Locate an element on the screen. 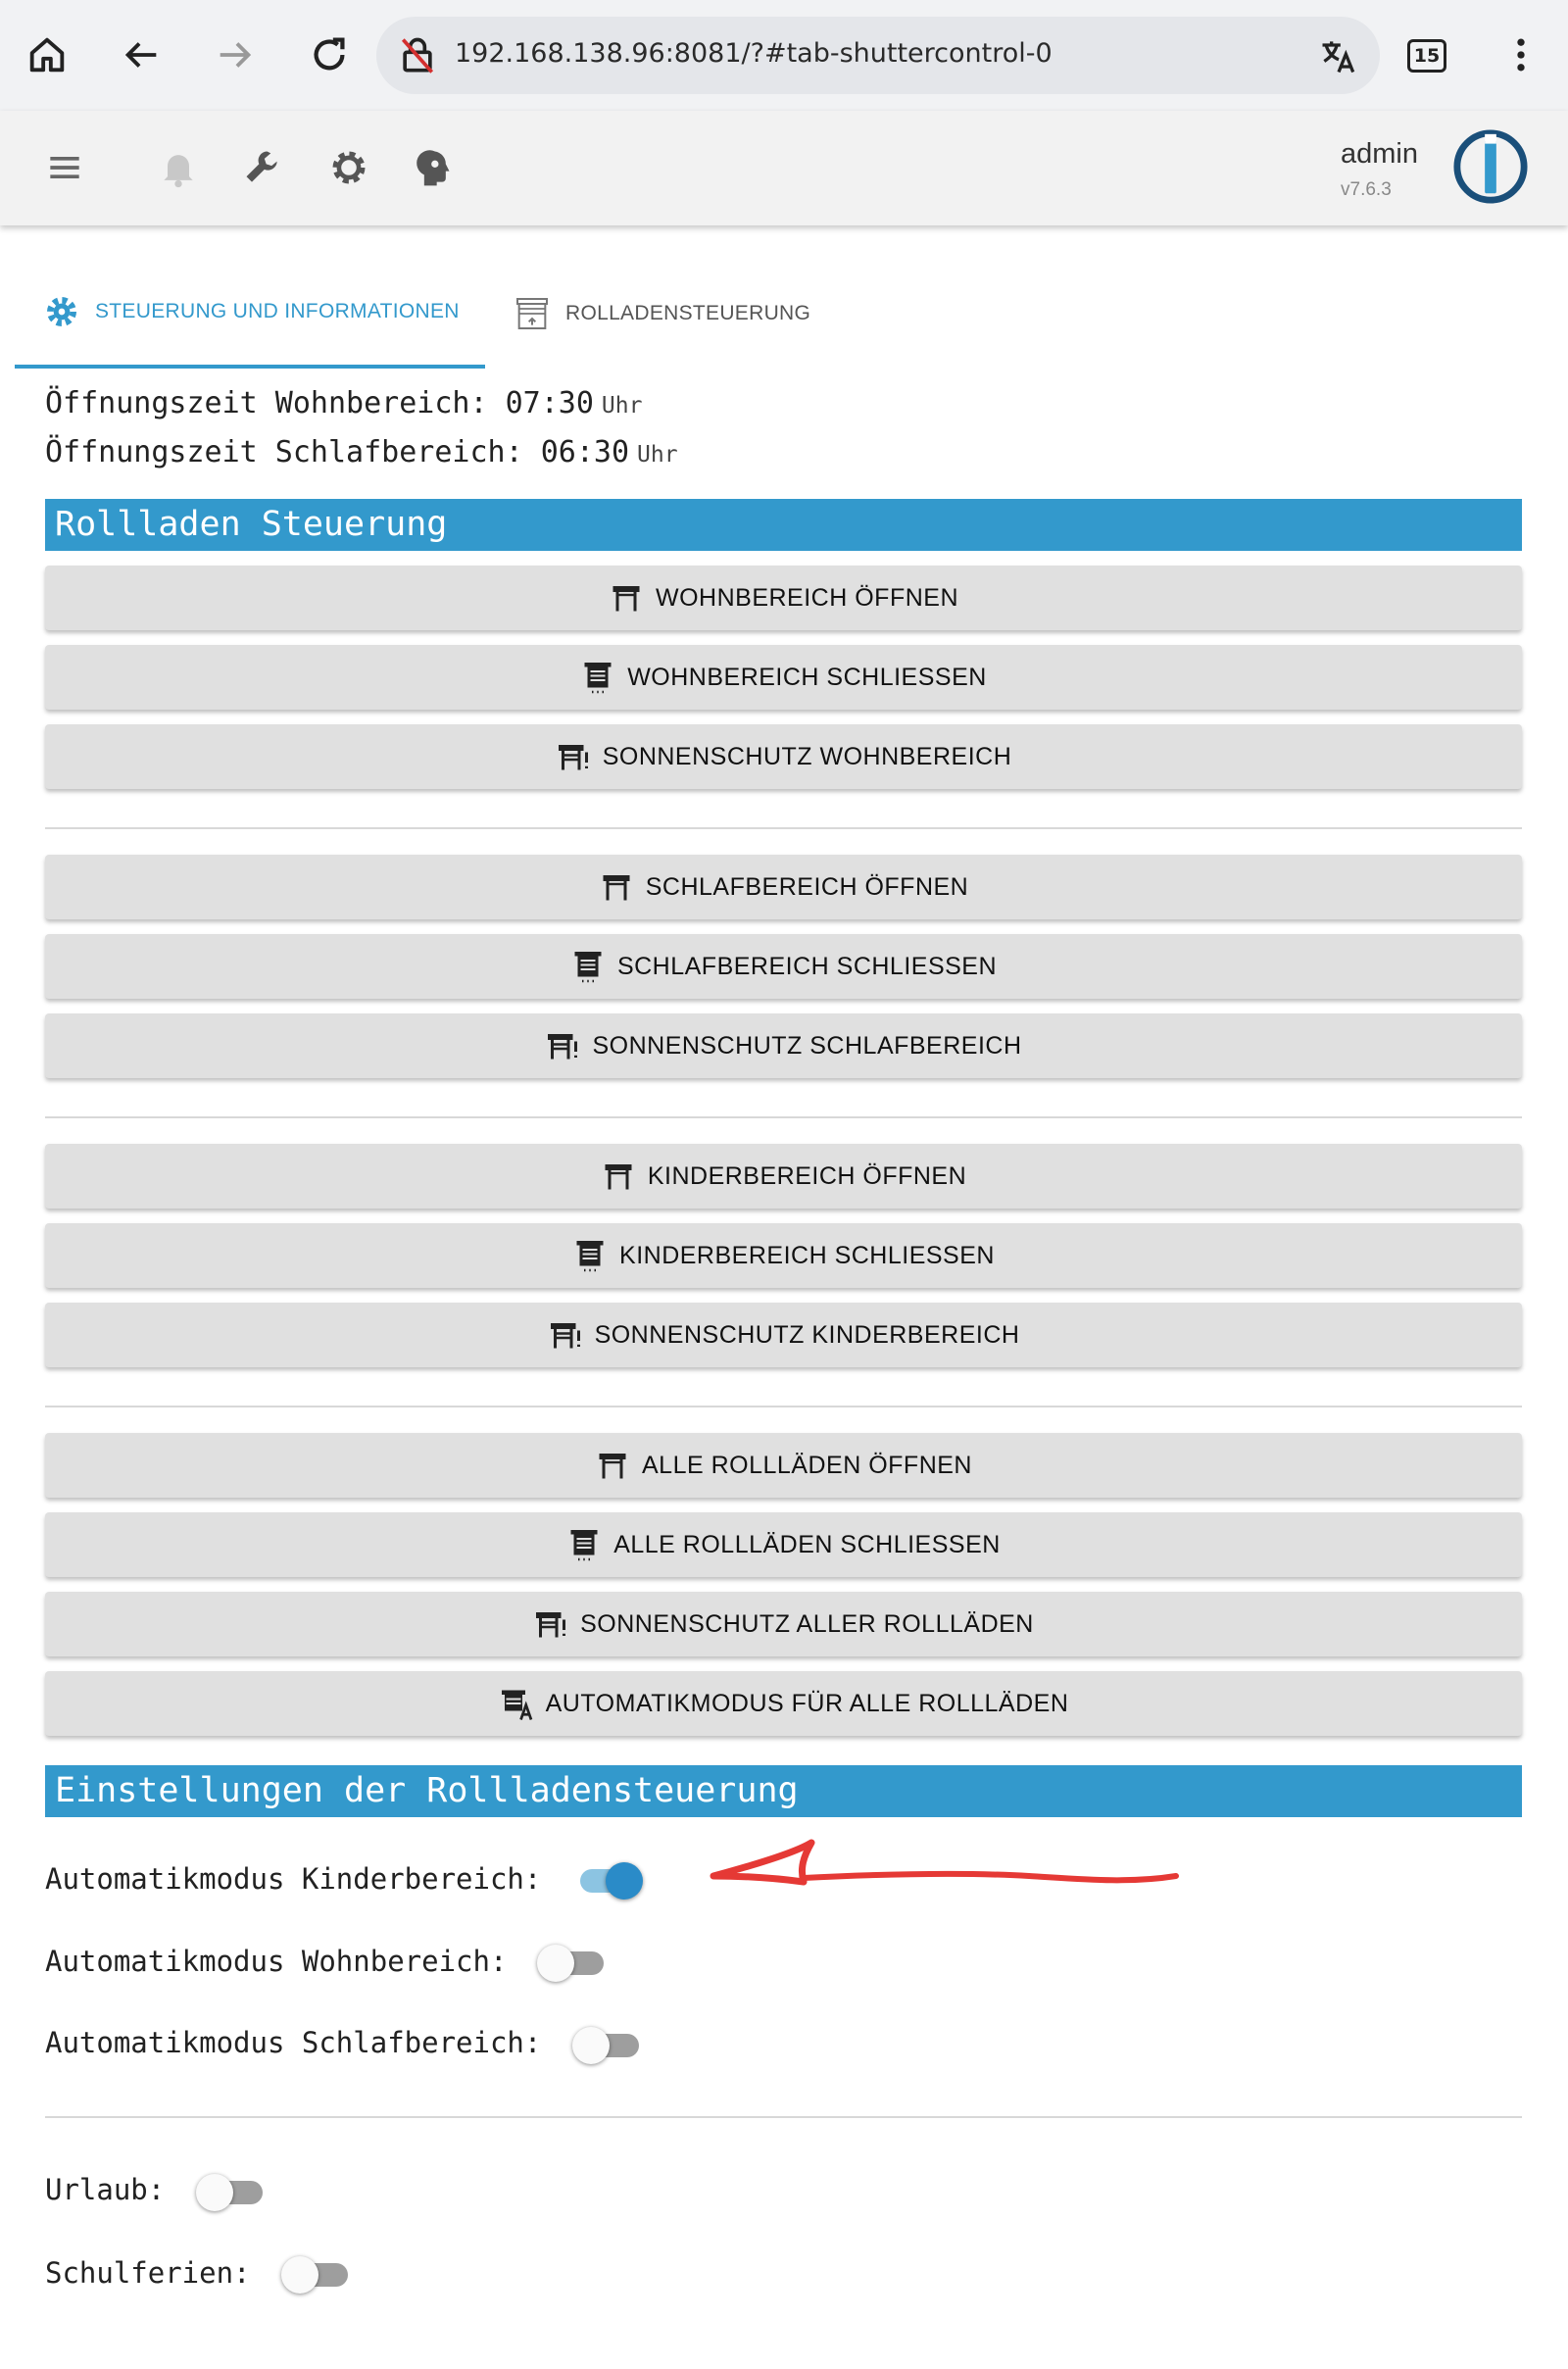  setting-label-school-holidays: Schulferien: is located at coordinates (148, 2273).